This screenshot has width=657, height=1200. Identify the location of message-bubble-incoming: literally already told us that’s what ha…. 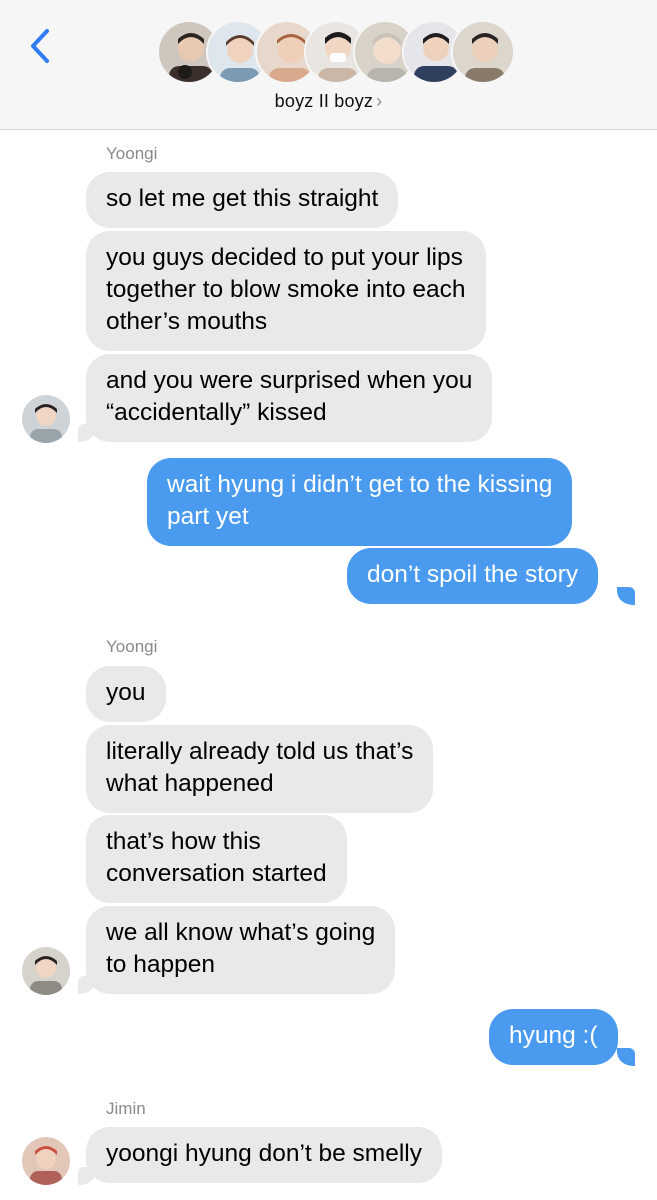
(260, 769).